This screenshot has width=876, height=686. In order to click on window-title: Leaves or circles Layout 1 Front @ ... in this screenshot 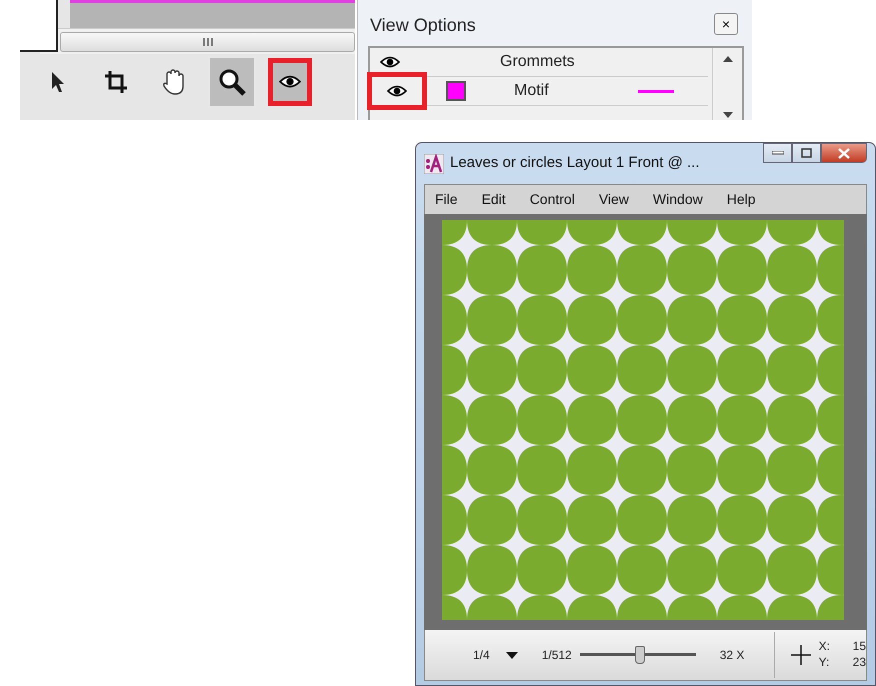, I will do `click(575, 163)`.